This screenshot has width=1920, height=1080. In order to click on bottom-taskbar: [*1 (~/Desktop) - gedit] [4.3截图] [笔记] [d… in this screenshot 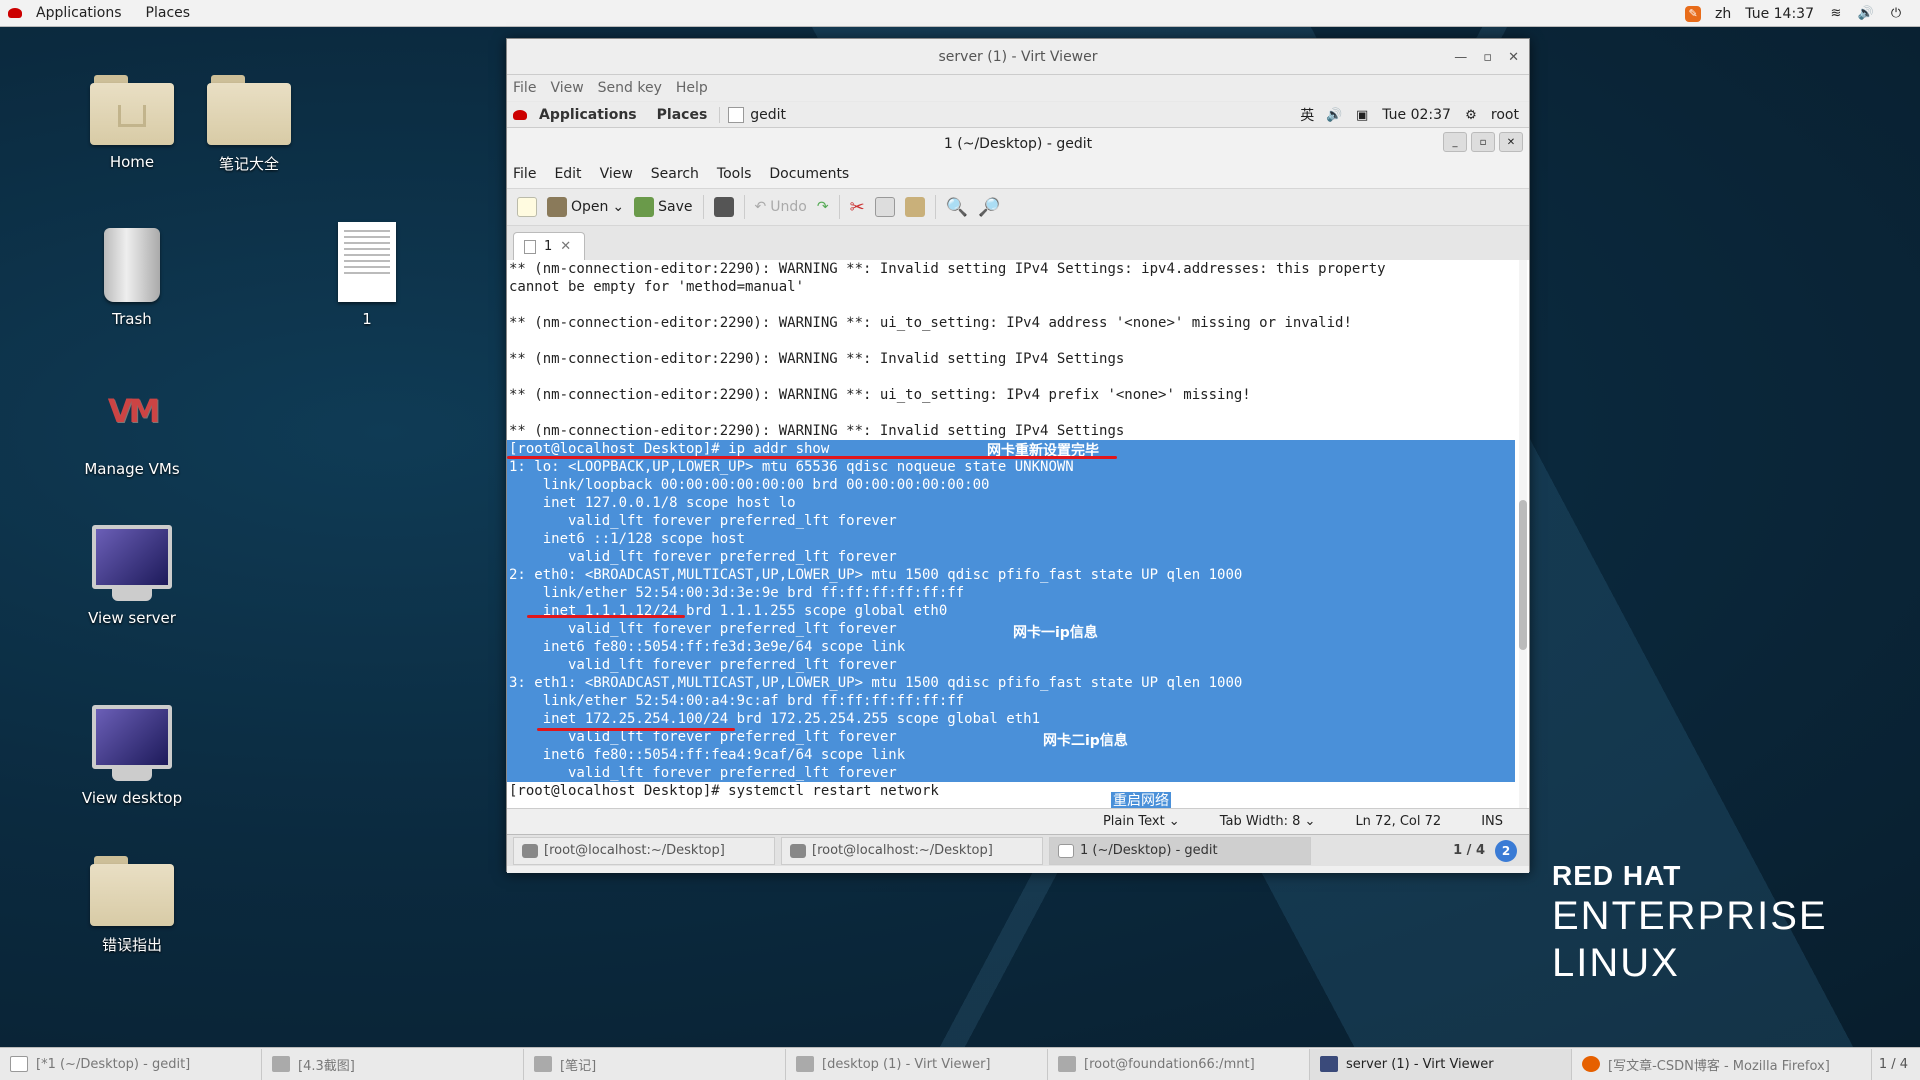, I will do `click(960, 1063)`.